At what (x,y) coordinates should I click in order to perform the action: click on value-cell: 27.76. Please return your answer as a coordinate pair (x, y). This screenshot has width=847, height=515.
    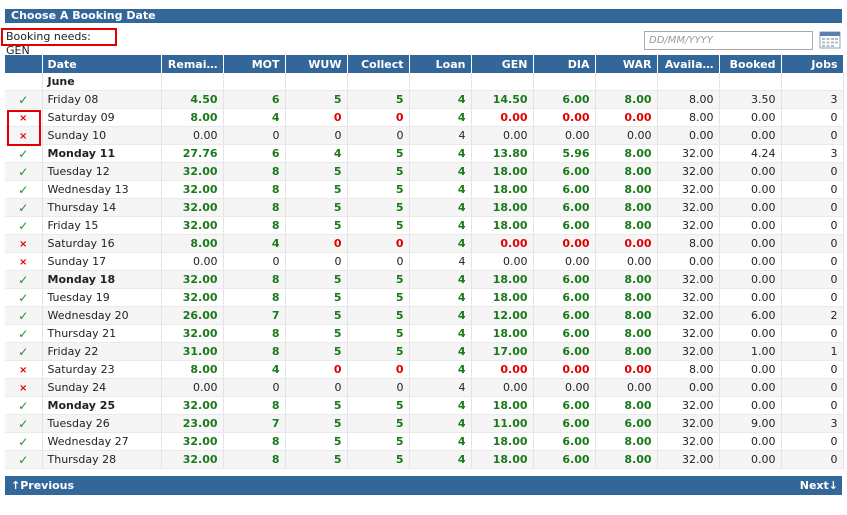
    Looking at the image, I should click on (192, 153).